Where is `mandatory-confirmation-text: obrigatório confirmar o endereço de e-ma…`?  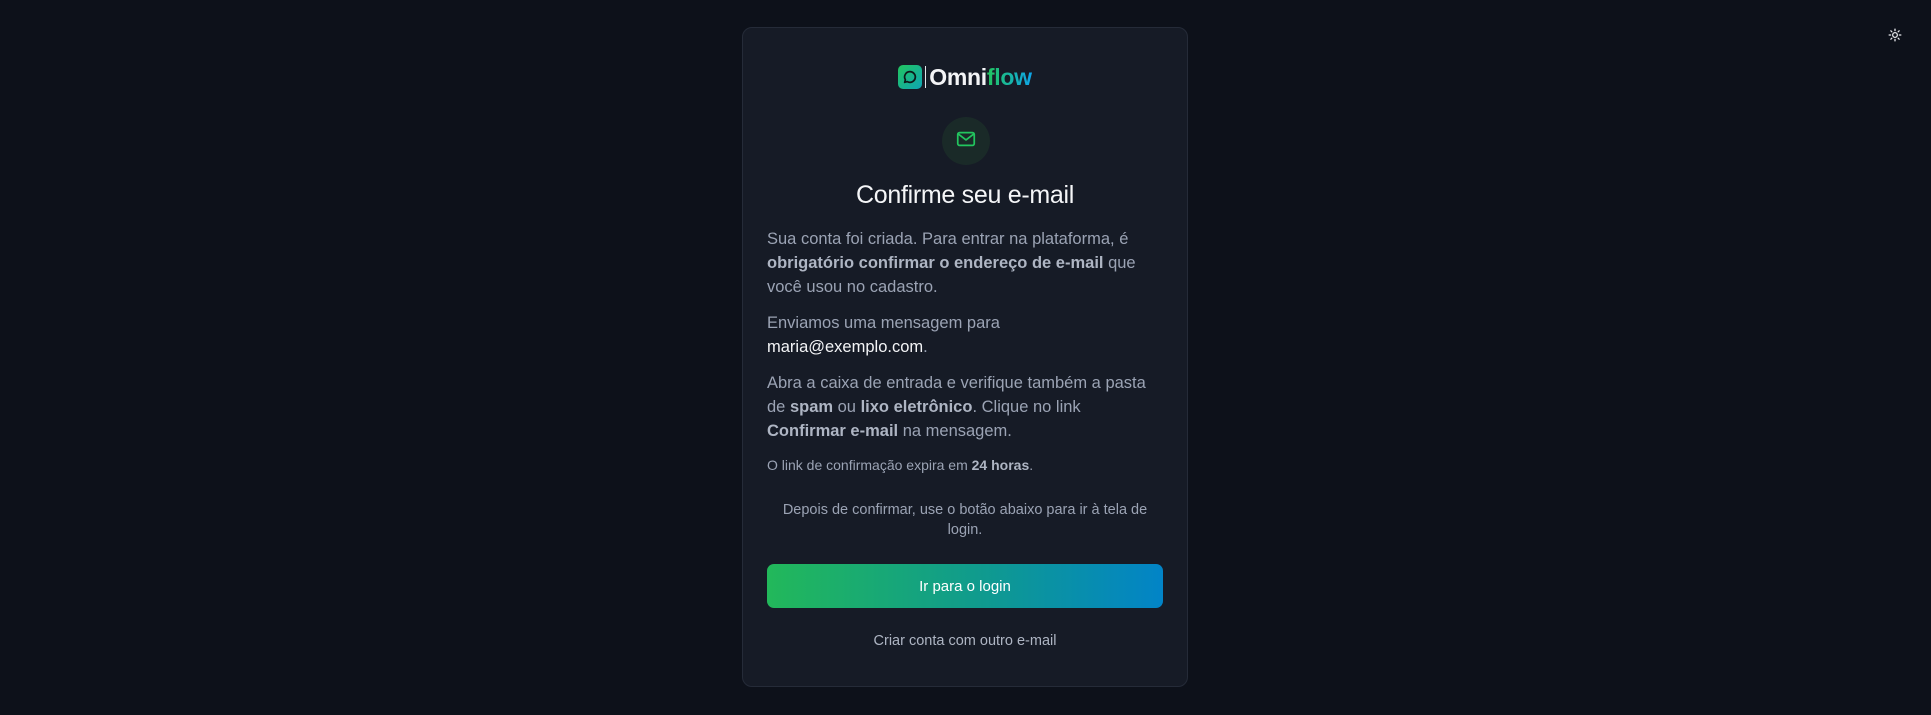 mandatory-confirmation-text: obrigatório confirmar o endereço de e-ma… is located at coordinates (935, 263).